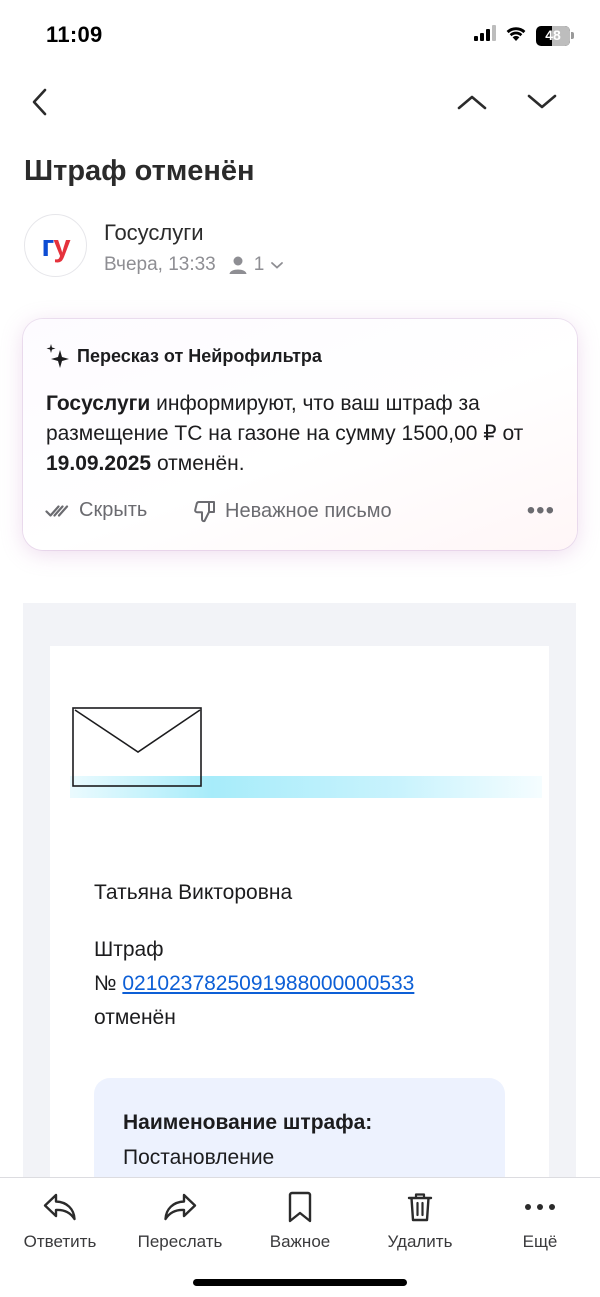  I want to click on sparkle-icon, so click(57, 356).